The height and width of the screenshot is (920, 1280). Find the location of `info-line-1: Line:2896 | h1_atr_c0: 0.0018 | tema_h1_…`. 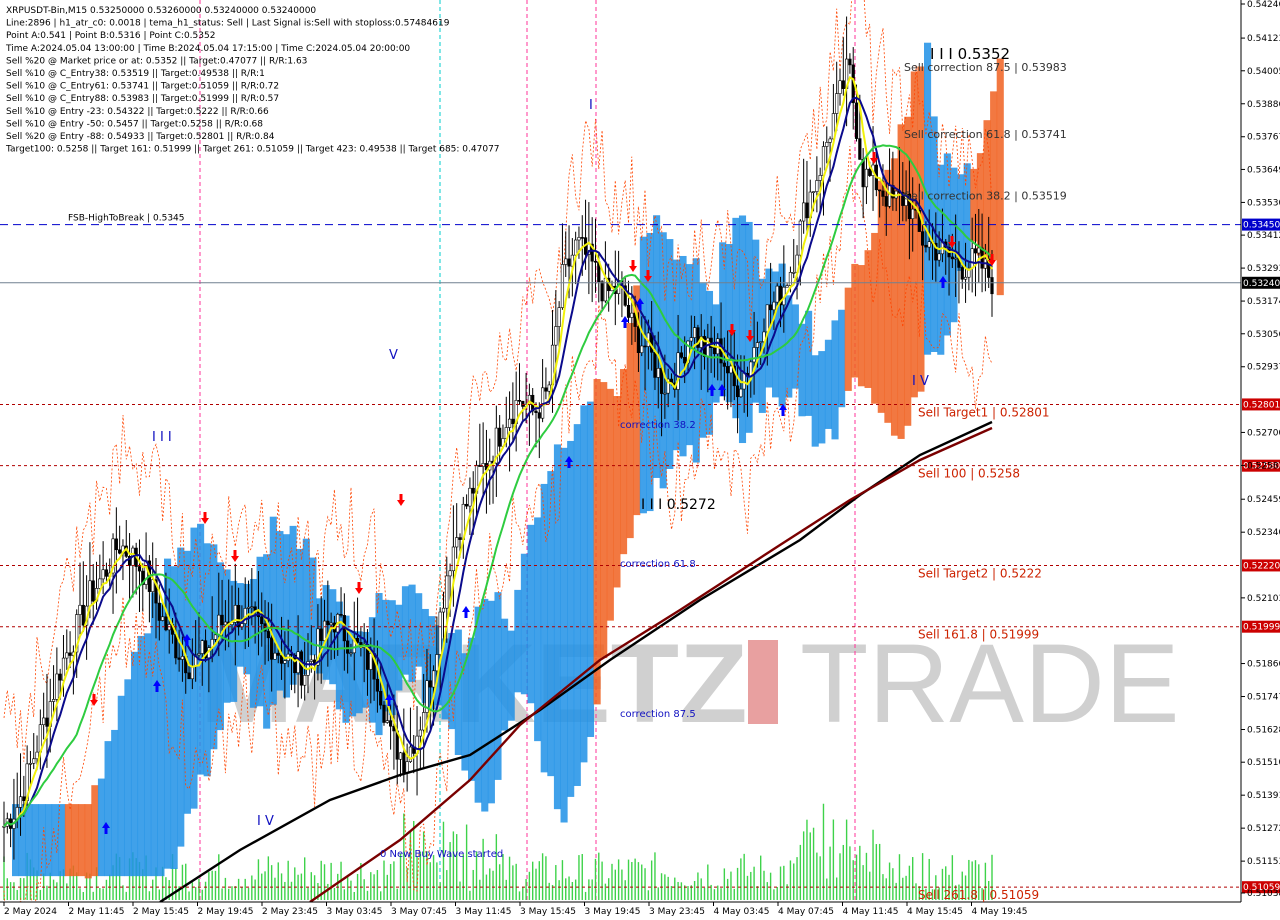

info-line-1: Line:2896 | h1_atr_c0: 0.0018 | tema_h1_… is located at coordinates (228, 24).